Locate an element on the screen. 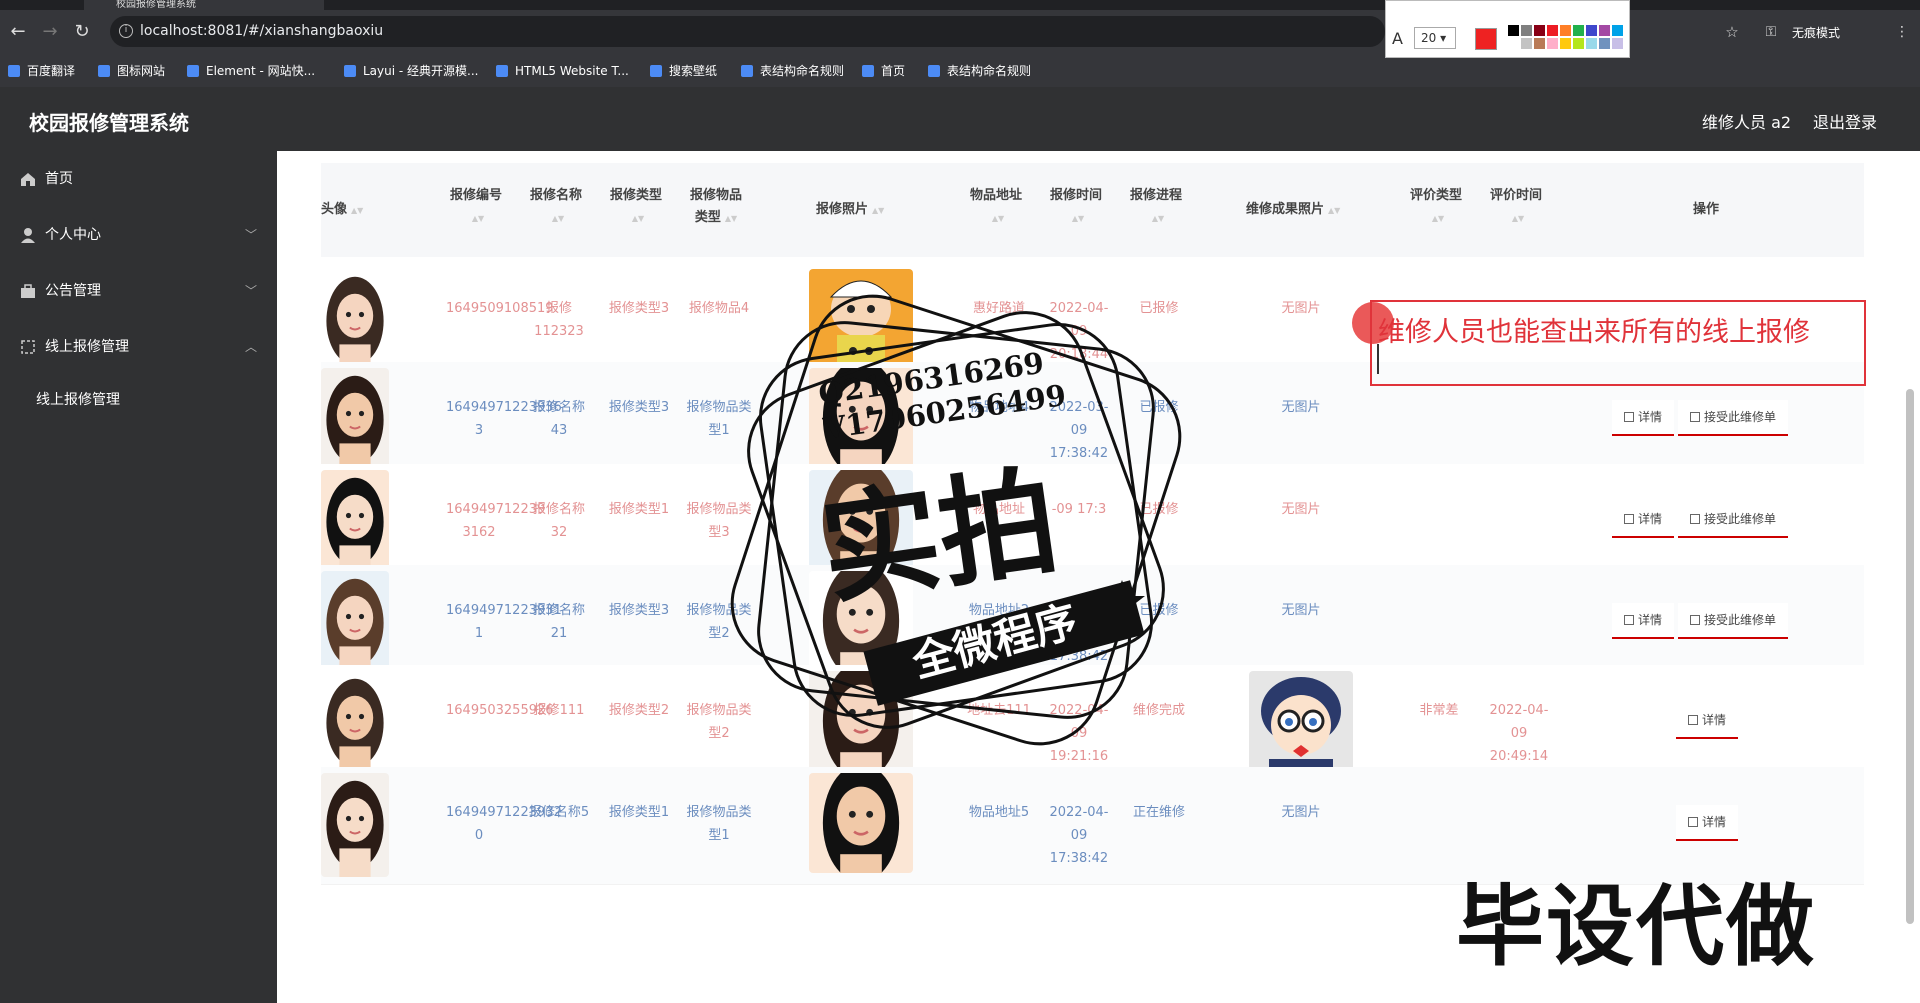 Image resolution: width=1920 pixels, height=1003 pixels. chevron-down-icon: ﹀ is located at coordinates (251, 291).